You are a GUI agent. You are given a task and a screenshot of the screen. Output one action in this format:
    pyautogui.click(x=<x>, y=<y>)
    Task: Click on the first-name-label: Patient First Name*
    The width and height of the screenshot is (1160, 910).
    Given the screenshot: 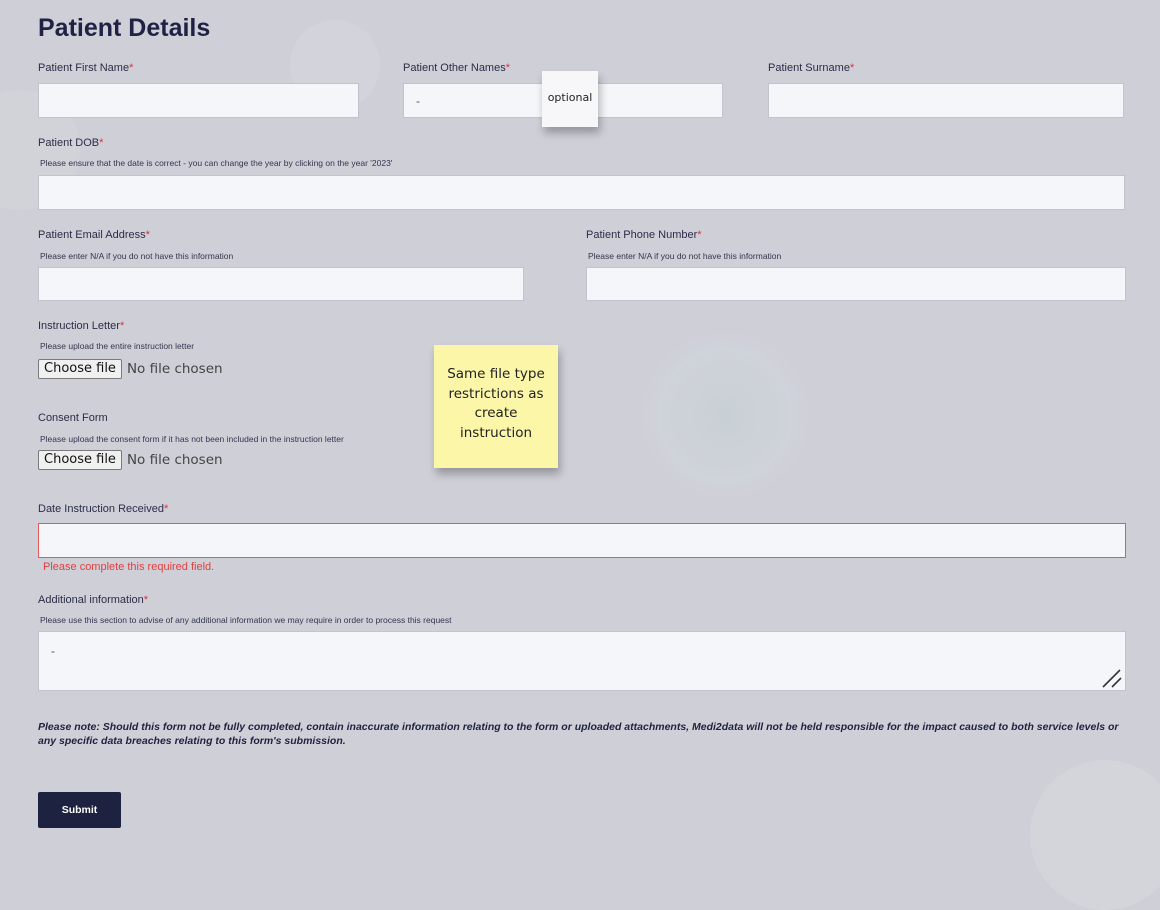 What is the action you would take?
    pyautogui.click(x=86, y=68)
    